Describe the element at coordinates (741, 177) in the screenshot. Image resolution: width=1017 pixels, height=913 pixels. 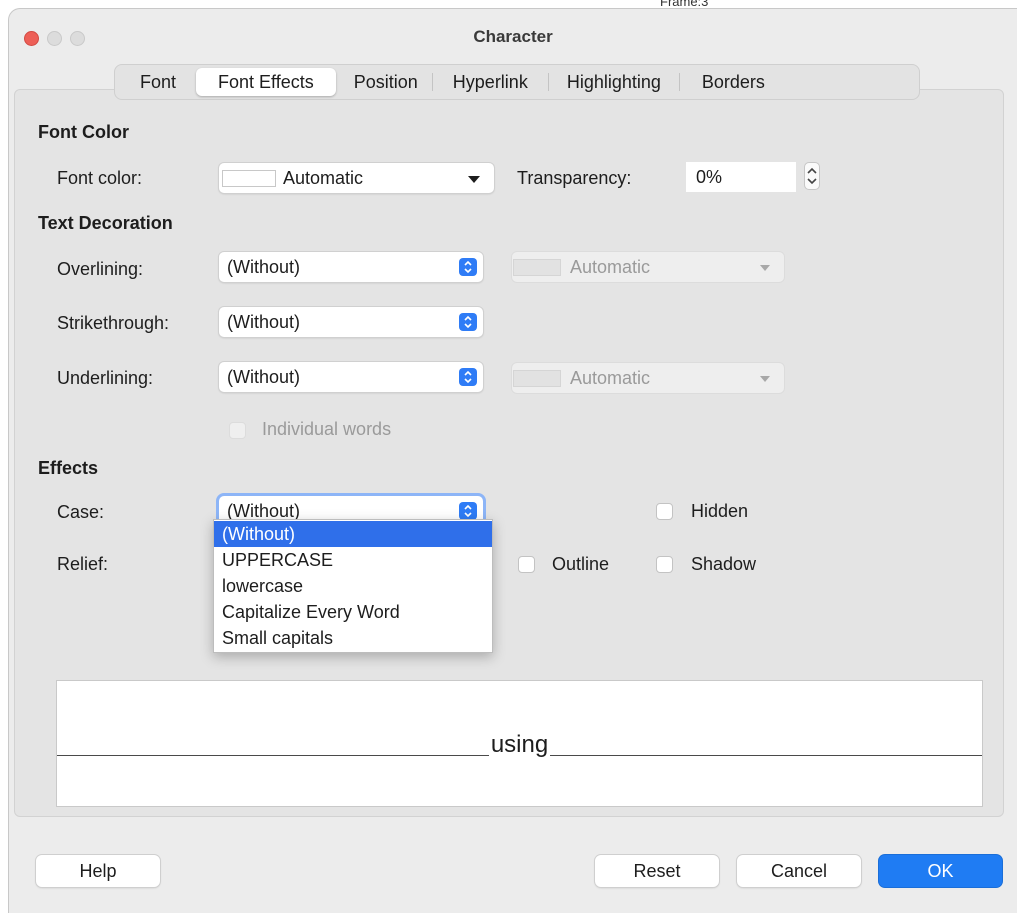
I see `transparency-input: 0%` at that location.